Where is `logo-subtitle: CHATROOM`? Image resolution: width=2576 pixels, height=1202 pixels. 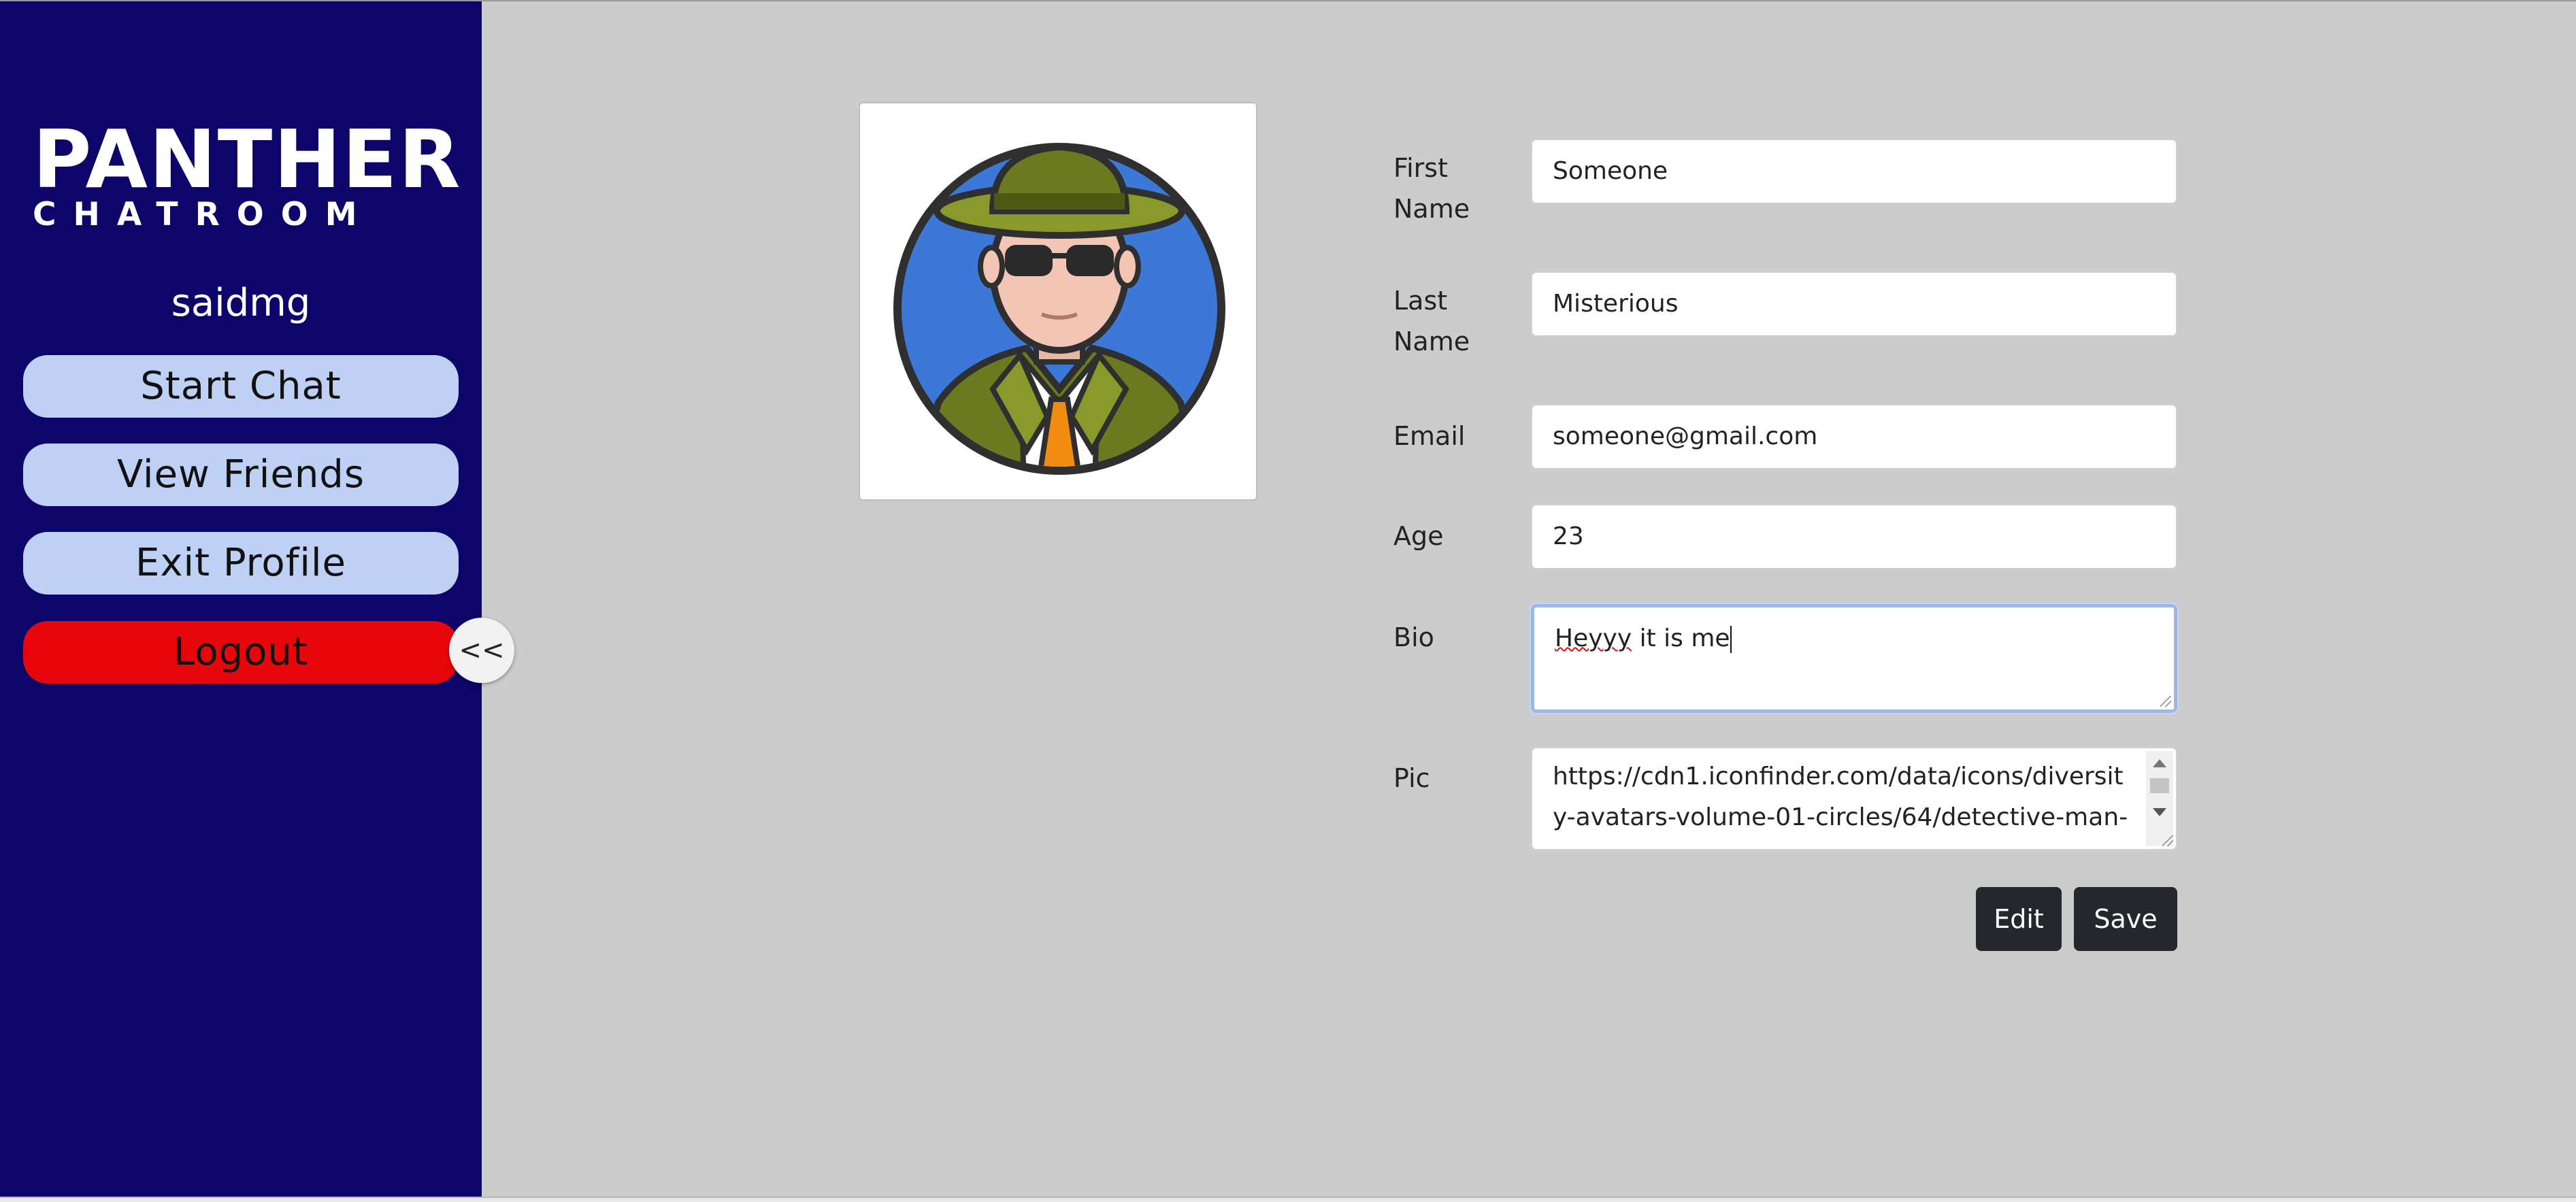
logo-subtitle: CHATROOM is located at coordinates (204, 214).